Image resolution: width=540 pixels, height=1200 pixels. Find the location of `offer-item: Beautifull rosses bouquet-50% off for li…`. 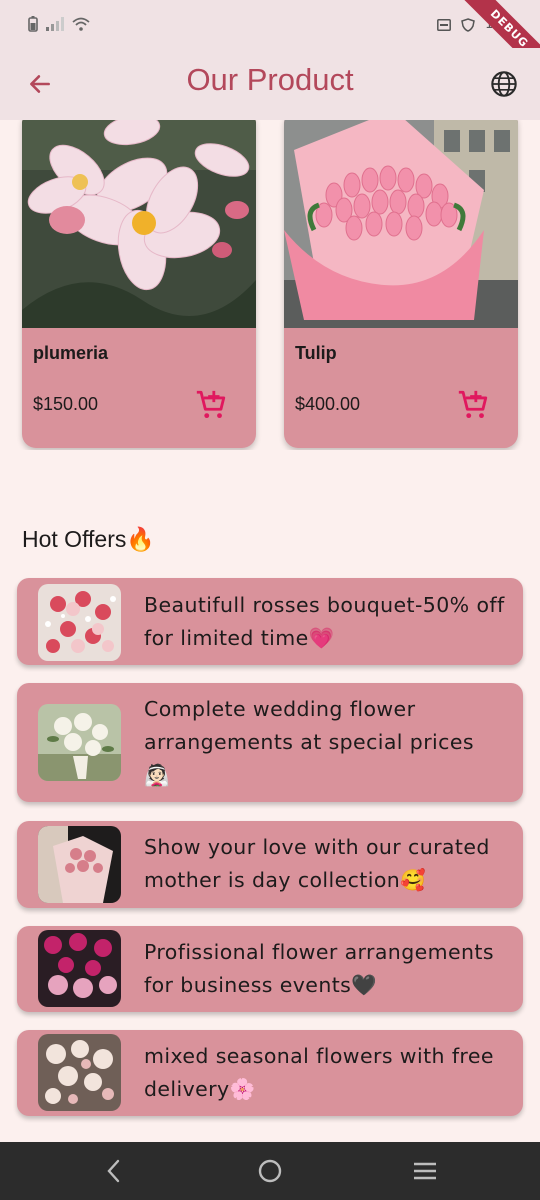

offer-item: Beautifull rosses bouquet-50% off for li… is located at coordinates (270, 621).